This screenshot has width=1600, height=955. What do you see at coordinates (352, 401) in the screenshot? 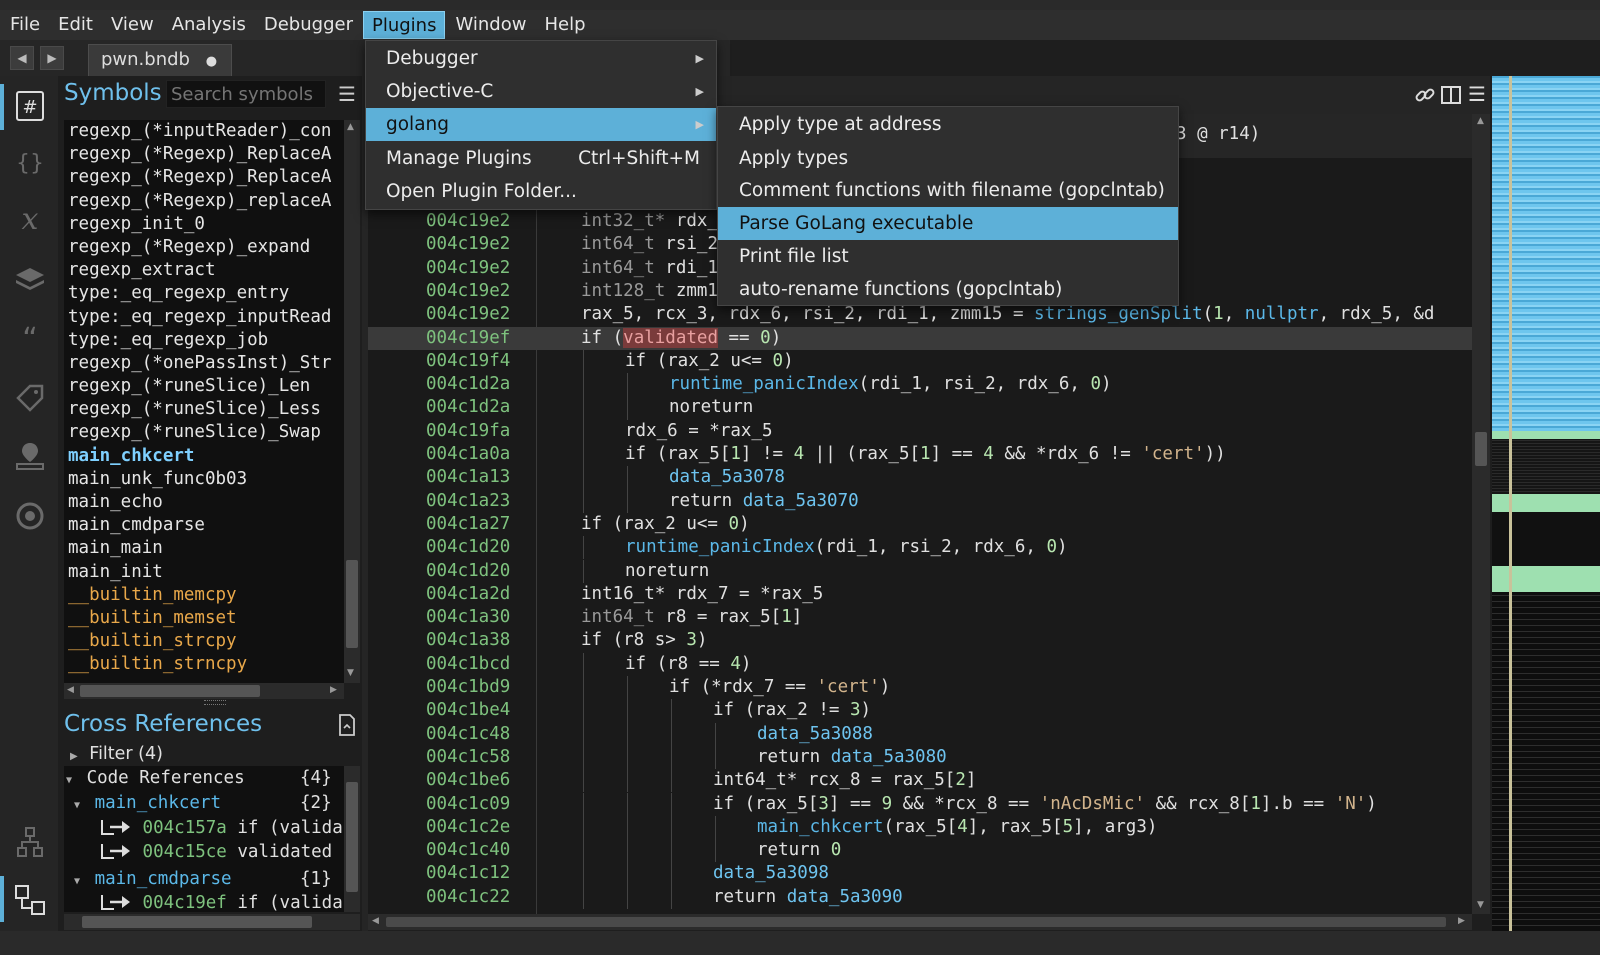
I see `symbols-vertical-scrollbar: ▲ ▼` at bounding box center [352, 401].